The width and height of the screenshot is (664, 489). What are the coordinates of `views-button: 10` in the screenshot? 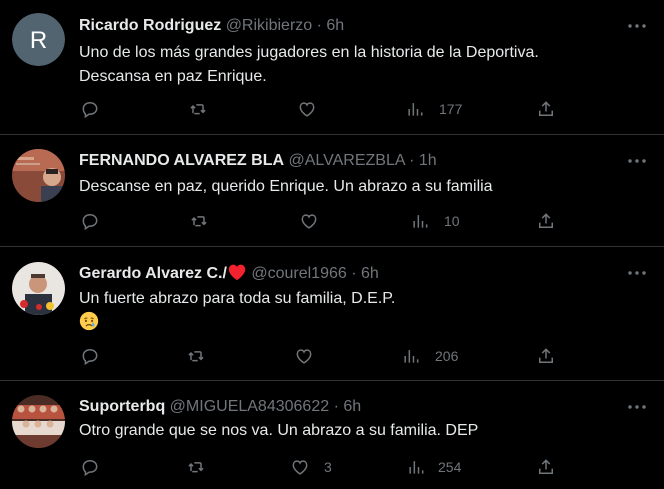 It's located at (435, 221).